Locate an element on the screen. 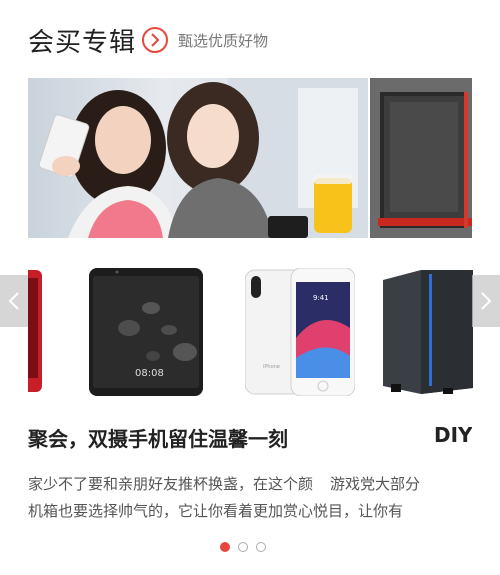 This screenshot has height=575, width=500. section-title: 会买专辑 is located at coordinates (82, 42).